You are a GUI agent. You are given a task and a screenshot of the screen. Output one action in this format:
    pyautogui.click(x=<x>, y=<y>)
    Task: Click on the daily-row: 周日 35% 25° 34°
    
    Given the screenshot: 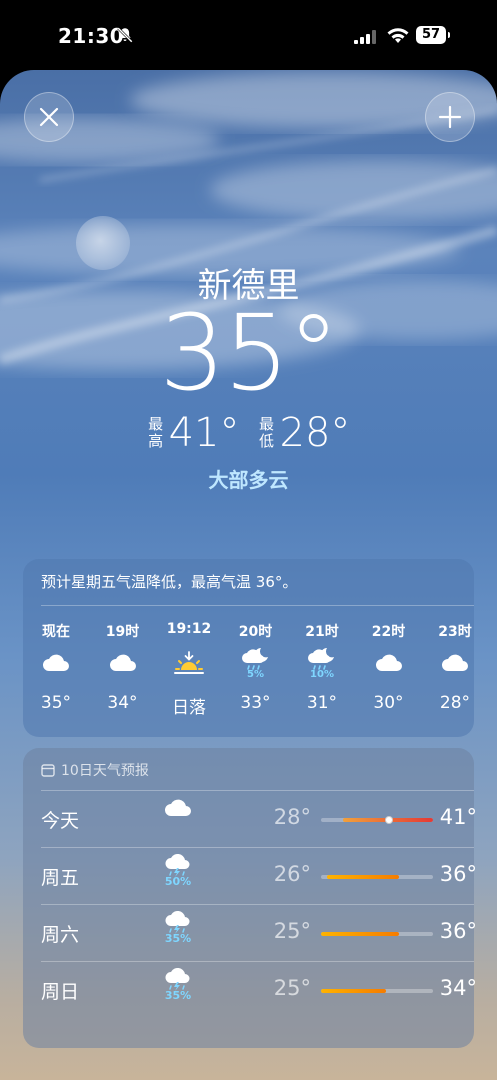 What is the action you would take?
    pyautogui.click(x=259, y=990)
    